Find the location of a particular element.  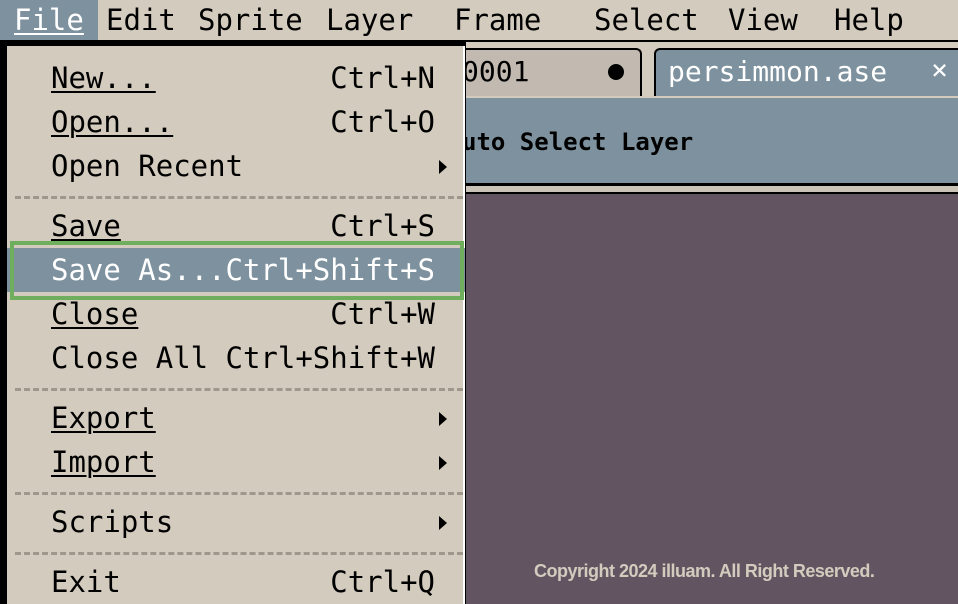

menu-view-label: View is located at coordinates (763, 20).